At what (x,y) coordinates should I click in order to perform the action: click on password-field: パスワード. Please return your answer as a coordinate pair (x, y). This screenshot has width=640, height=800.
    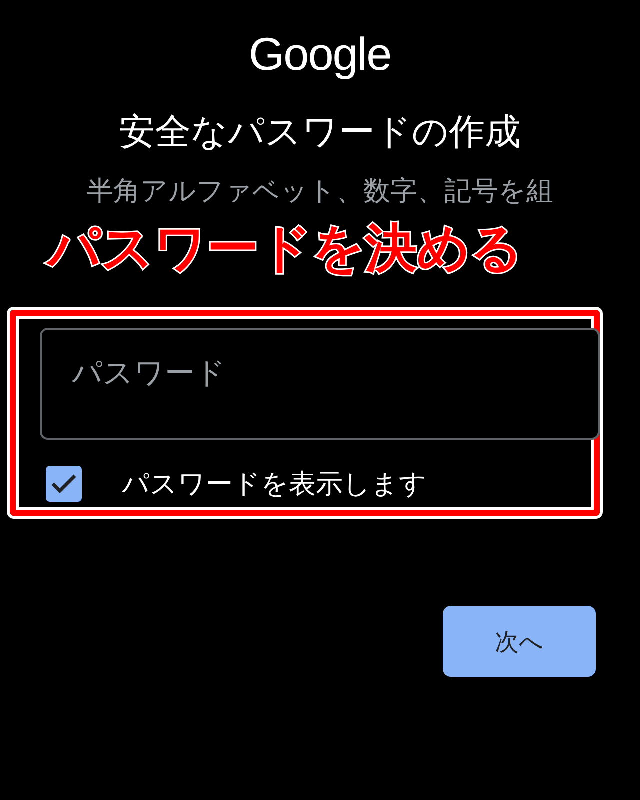
    Looking at the image, I should click on (320, 384).